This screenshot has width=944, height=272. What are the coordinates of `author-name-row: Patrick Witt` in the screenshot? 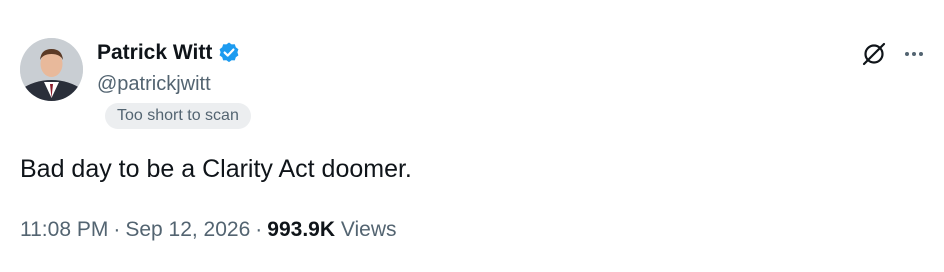 It's located at (169, 53).